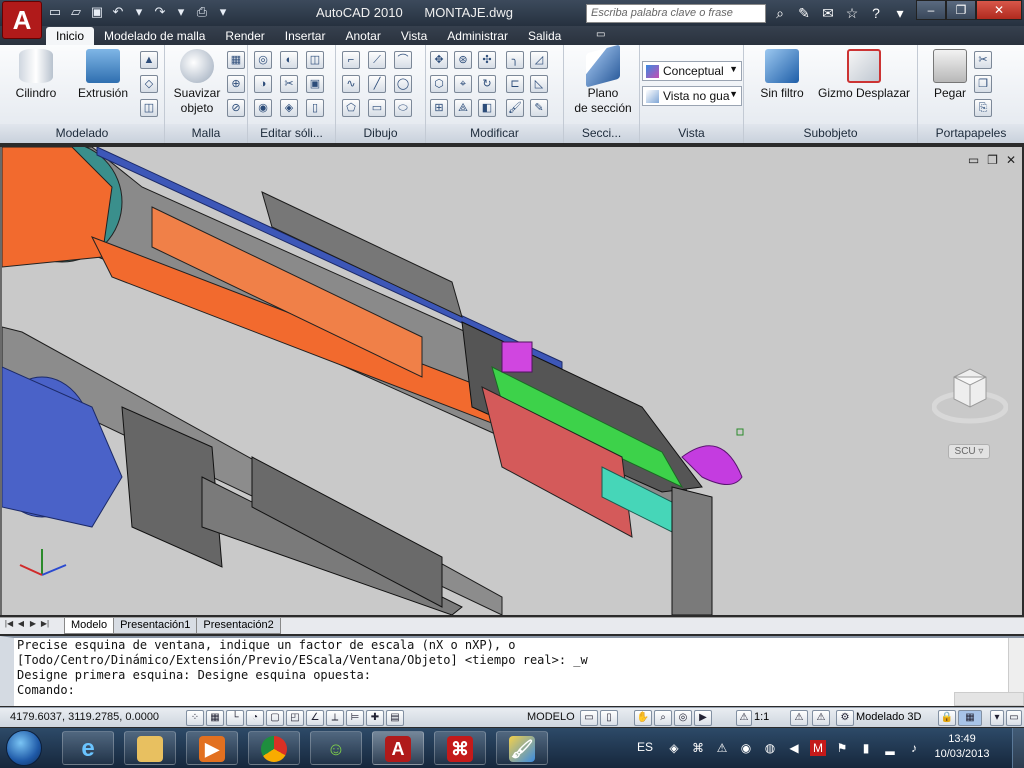  What do you see at coordinates (999, 10) in the screenshot?
I see `close-button: ✕` at bounding box center [999, 10].